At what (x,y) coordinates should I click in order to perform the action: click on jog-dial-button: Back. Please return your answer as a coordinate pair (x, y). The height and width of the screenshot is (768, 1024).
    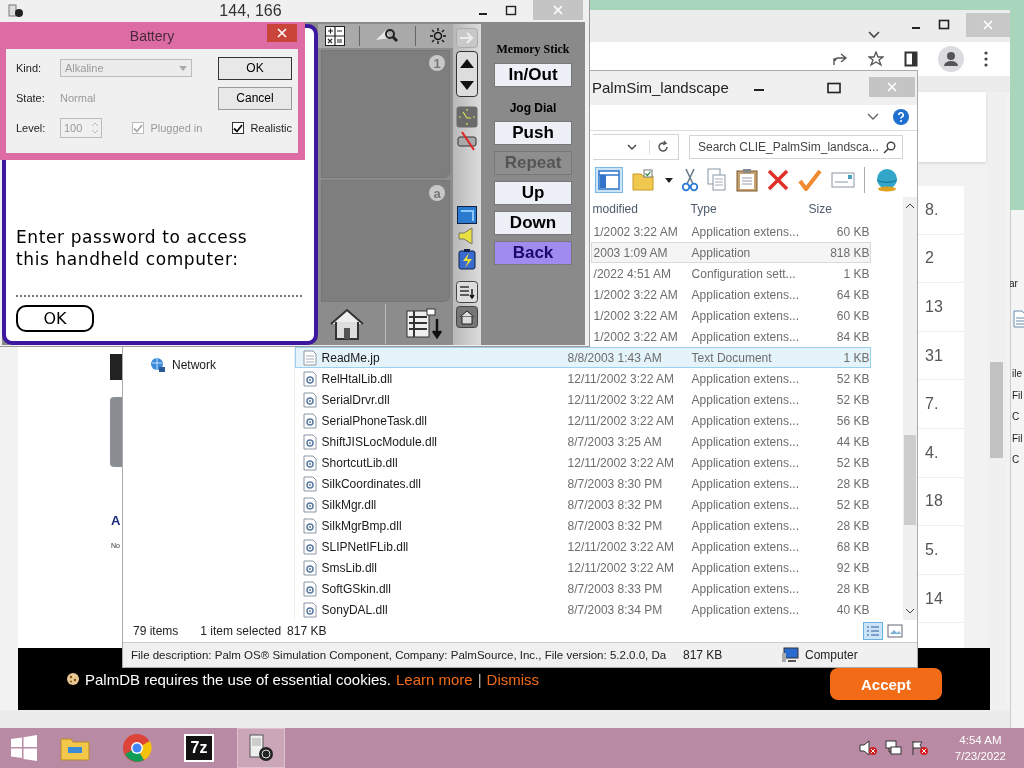
    Looking at the image, I should click on (533, 253).